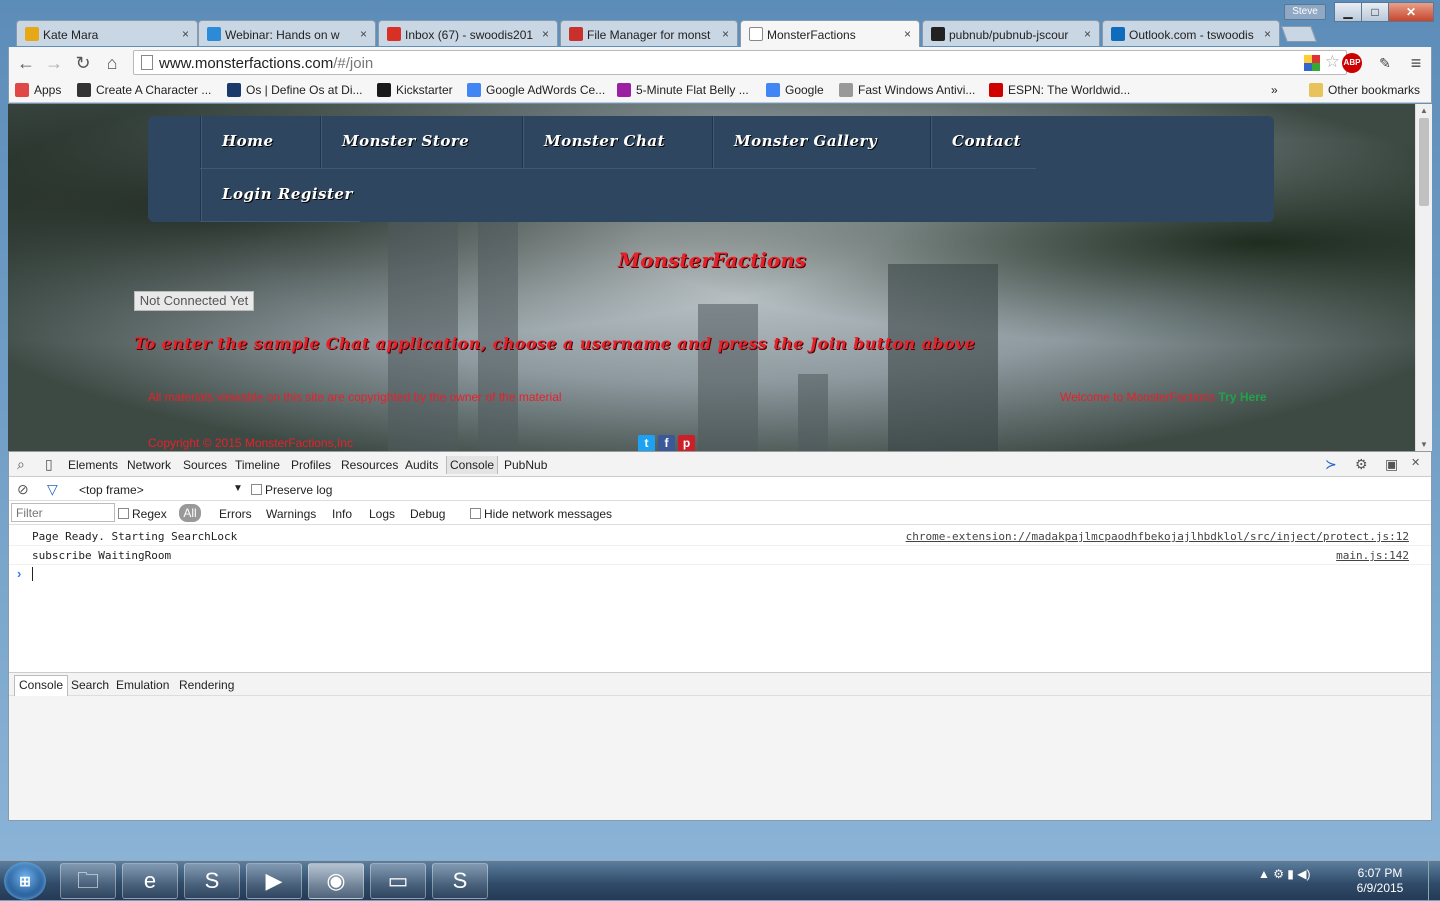  Describe the element at coordinates (415, 90) in the screenshot. I see `bookmark-item: Kickstarter` at that location.